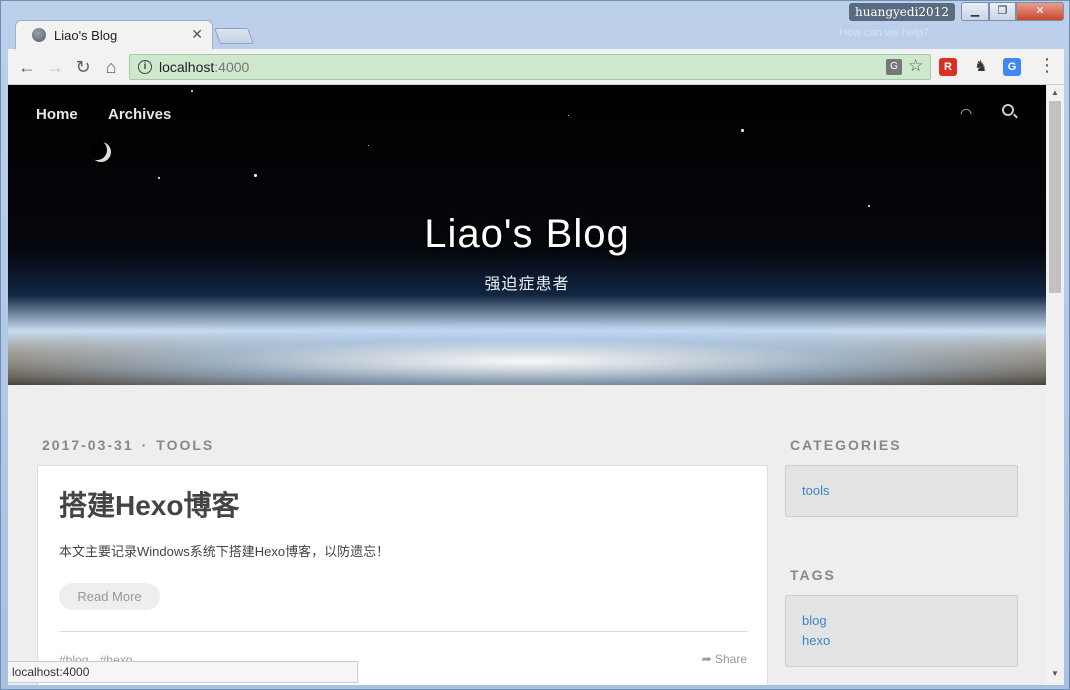 The image size is (1070, 690). Describe the element at coordinates (1008, 110) in the screenshot. I see `search-icon` at that location.